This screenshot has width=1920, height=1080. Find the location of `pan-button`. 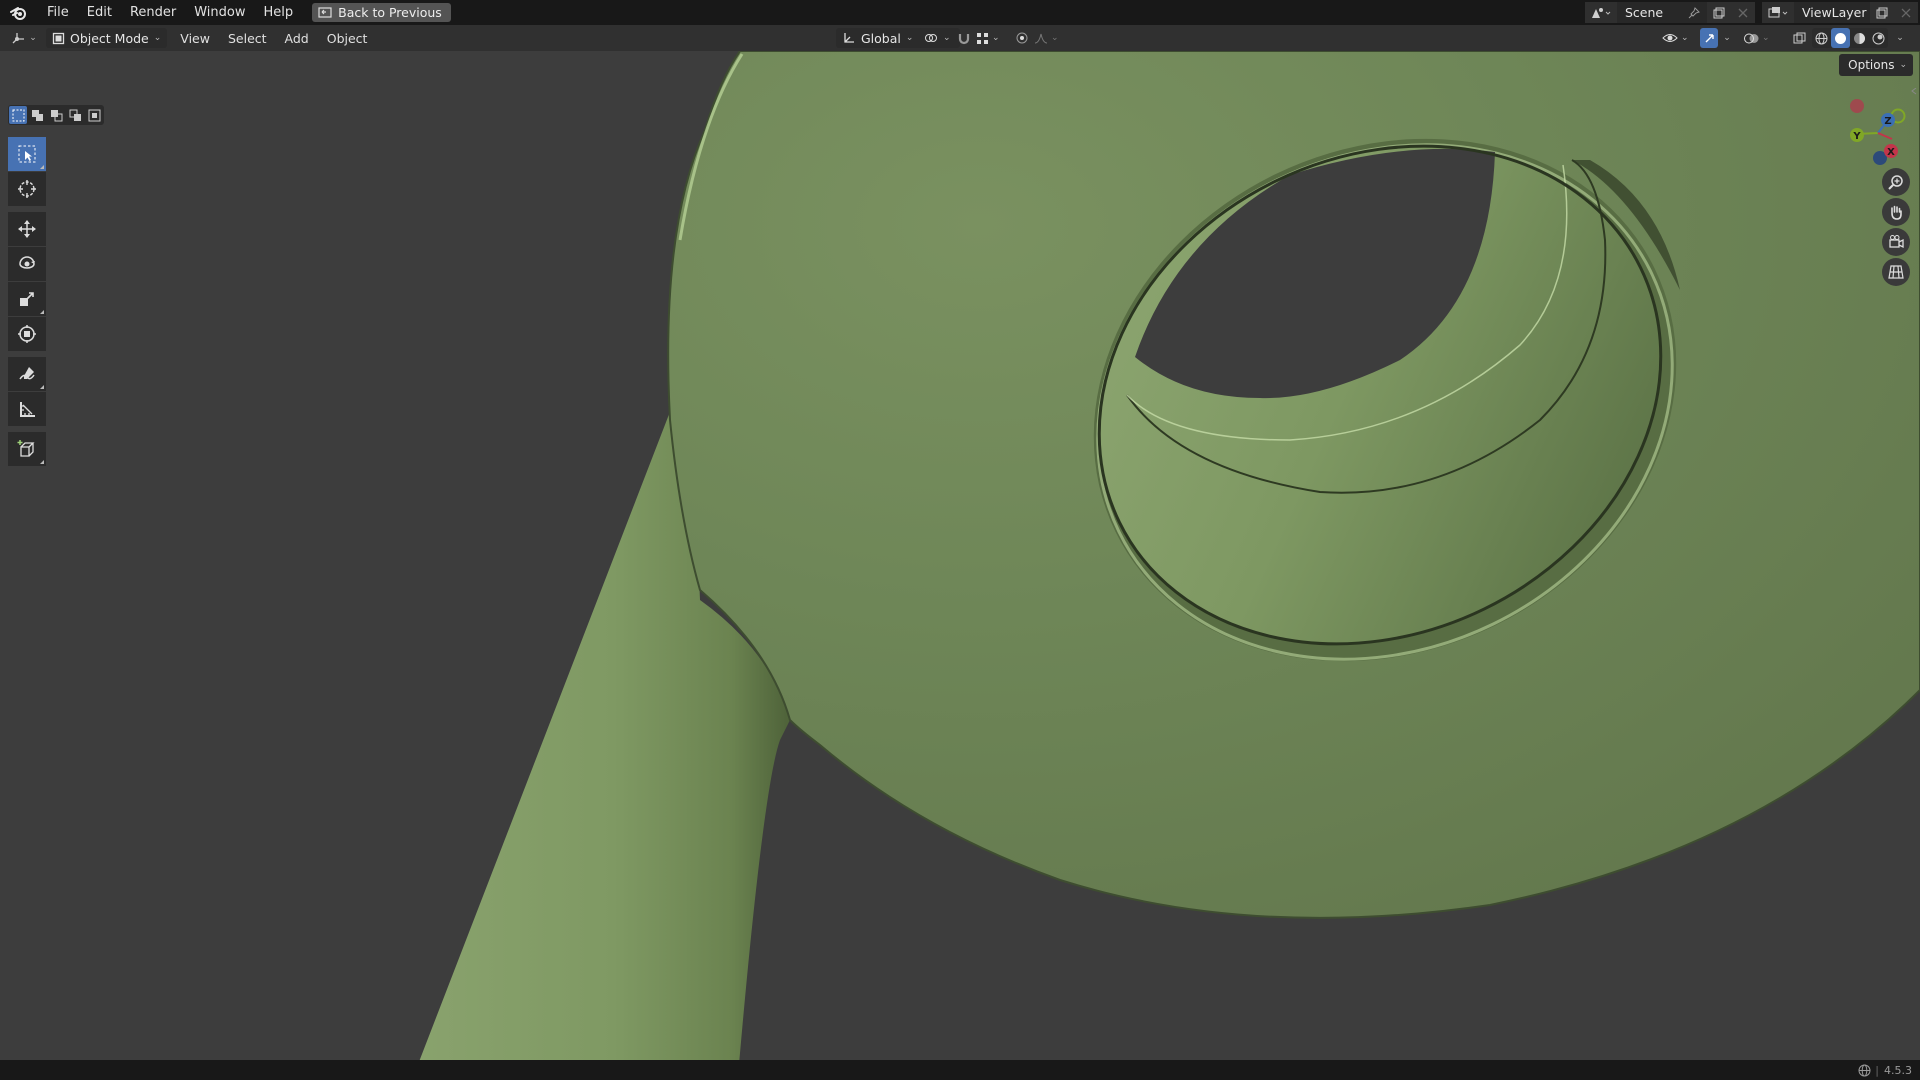

pan-button is located at coordinates (1896, 212).